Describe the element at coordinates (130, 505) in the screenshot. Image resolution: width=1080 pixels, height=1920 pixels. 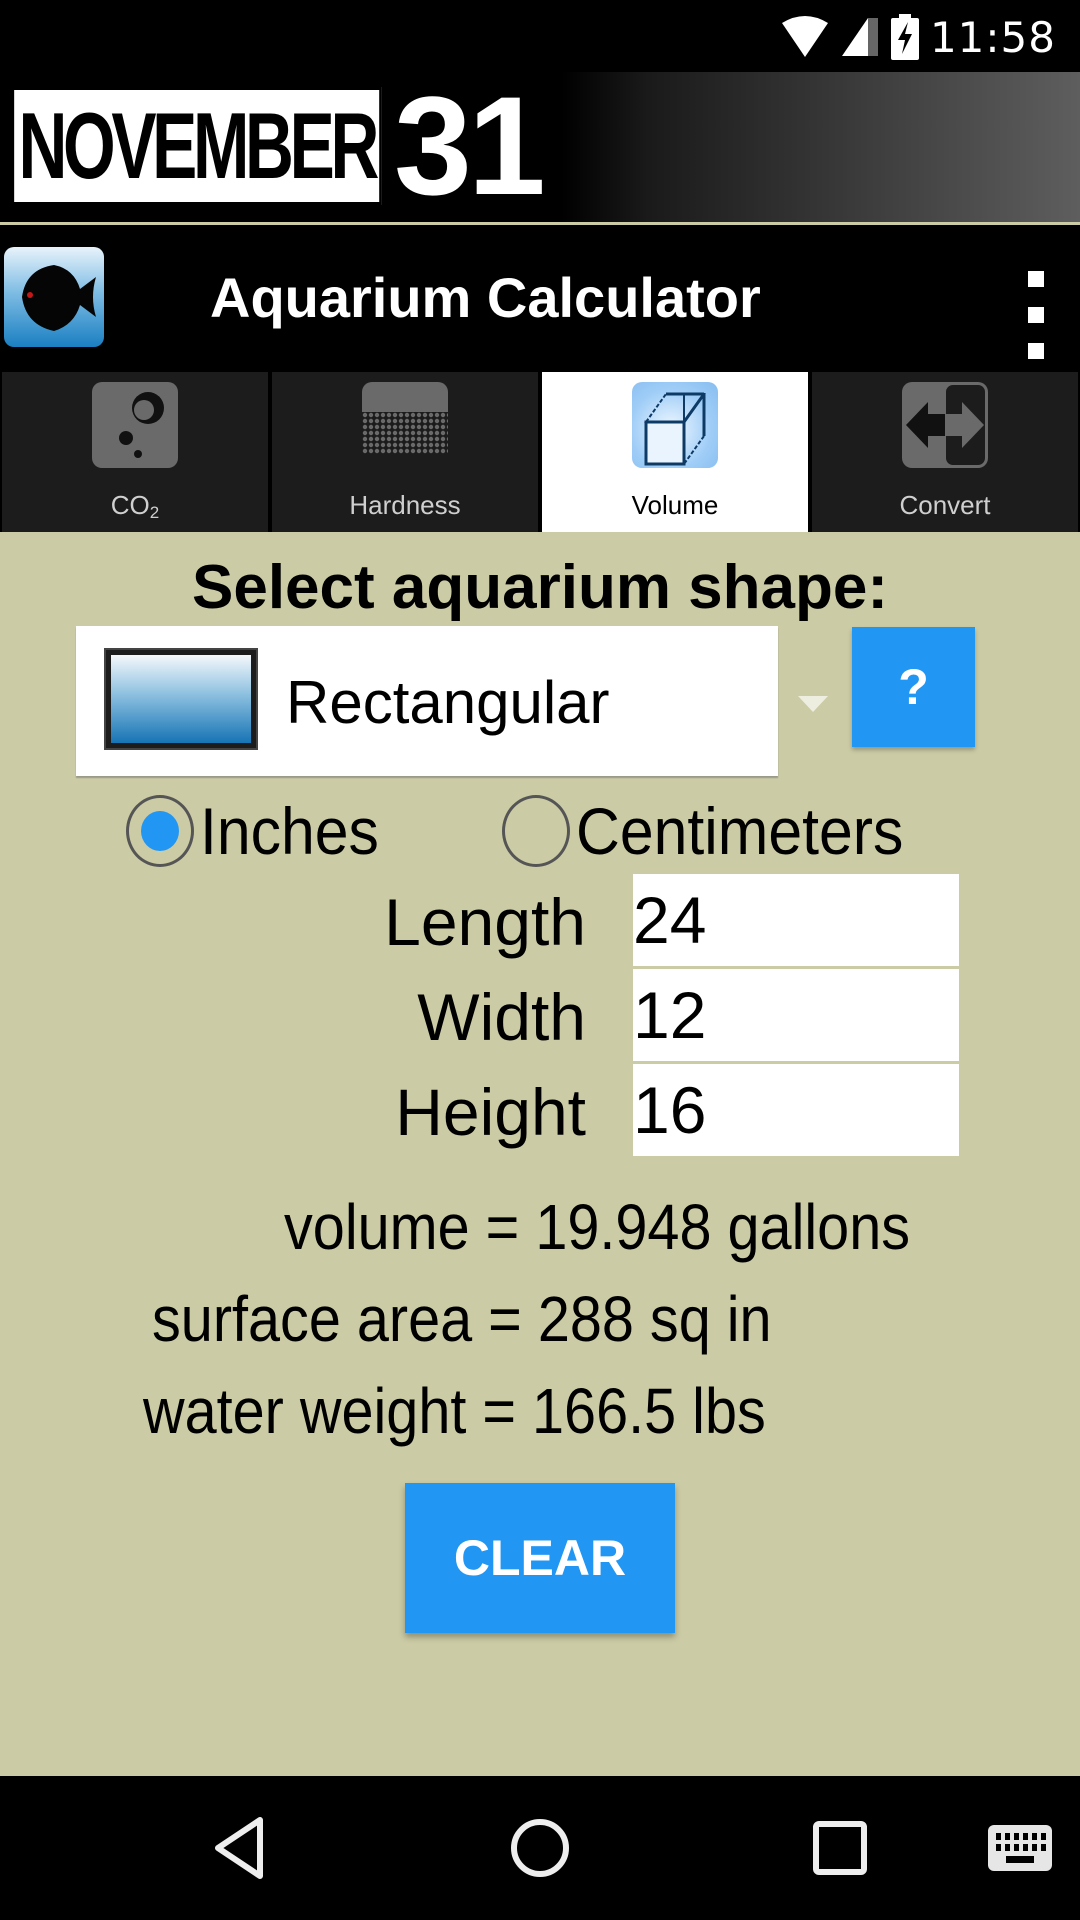
I see `tab-label-text: CO` at that location.